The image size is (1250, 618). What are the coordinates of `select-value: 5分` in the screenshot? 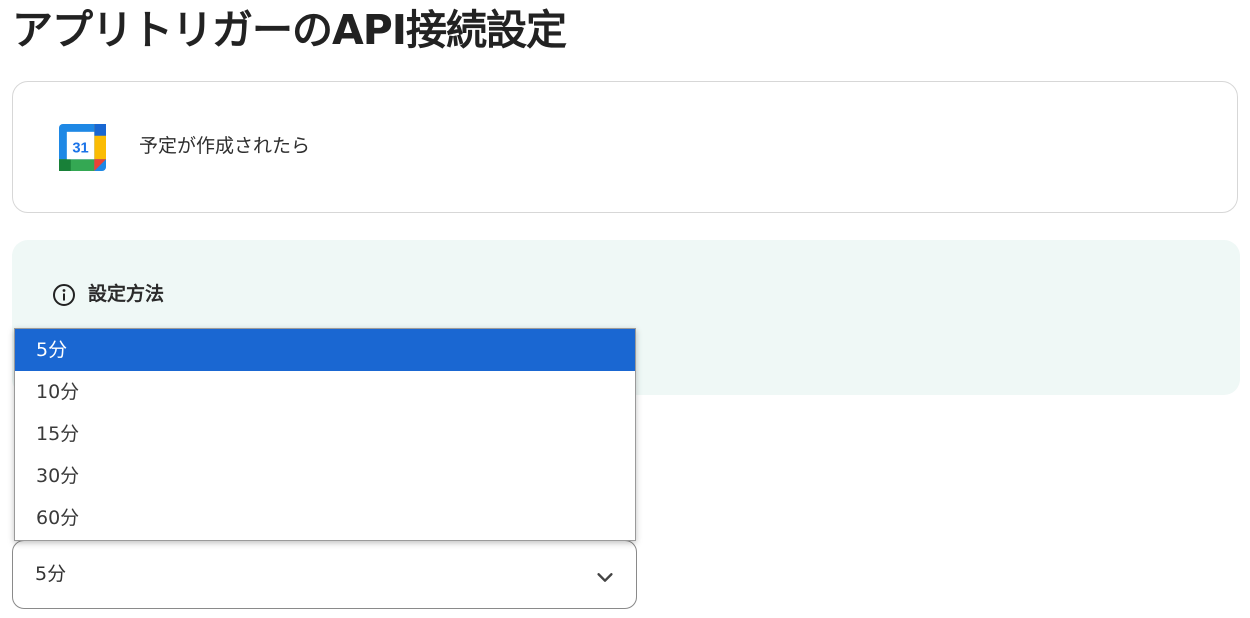 It's located at (51, 574).